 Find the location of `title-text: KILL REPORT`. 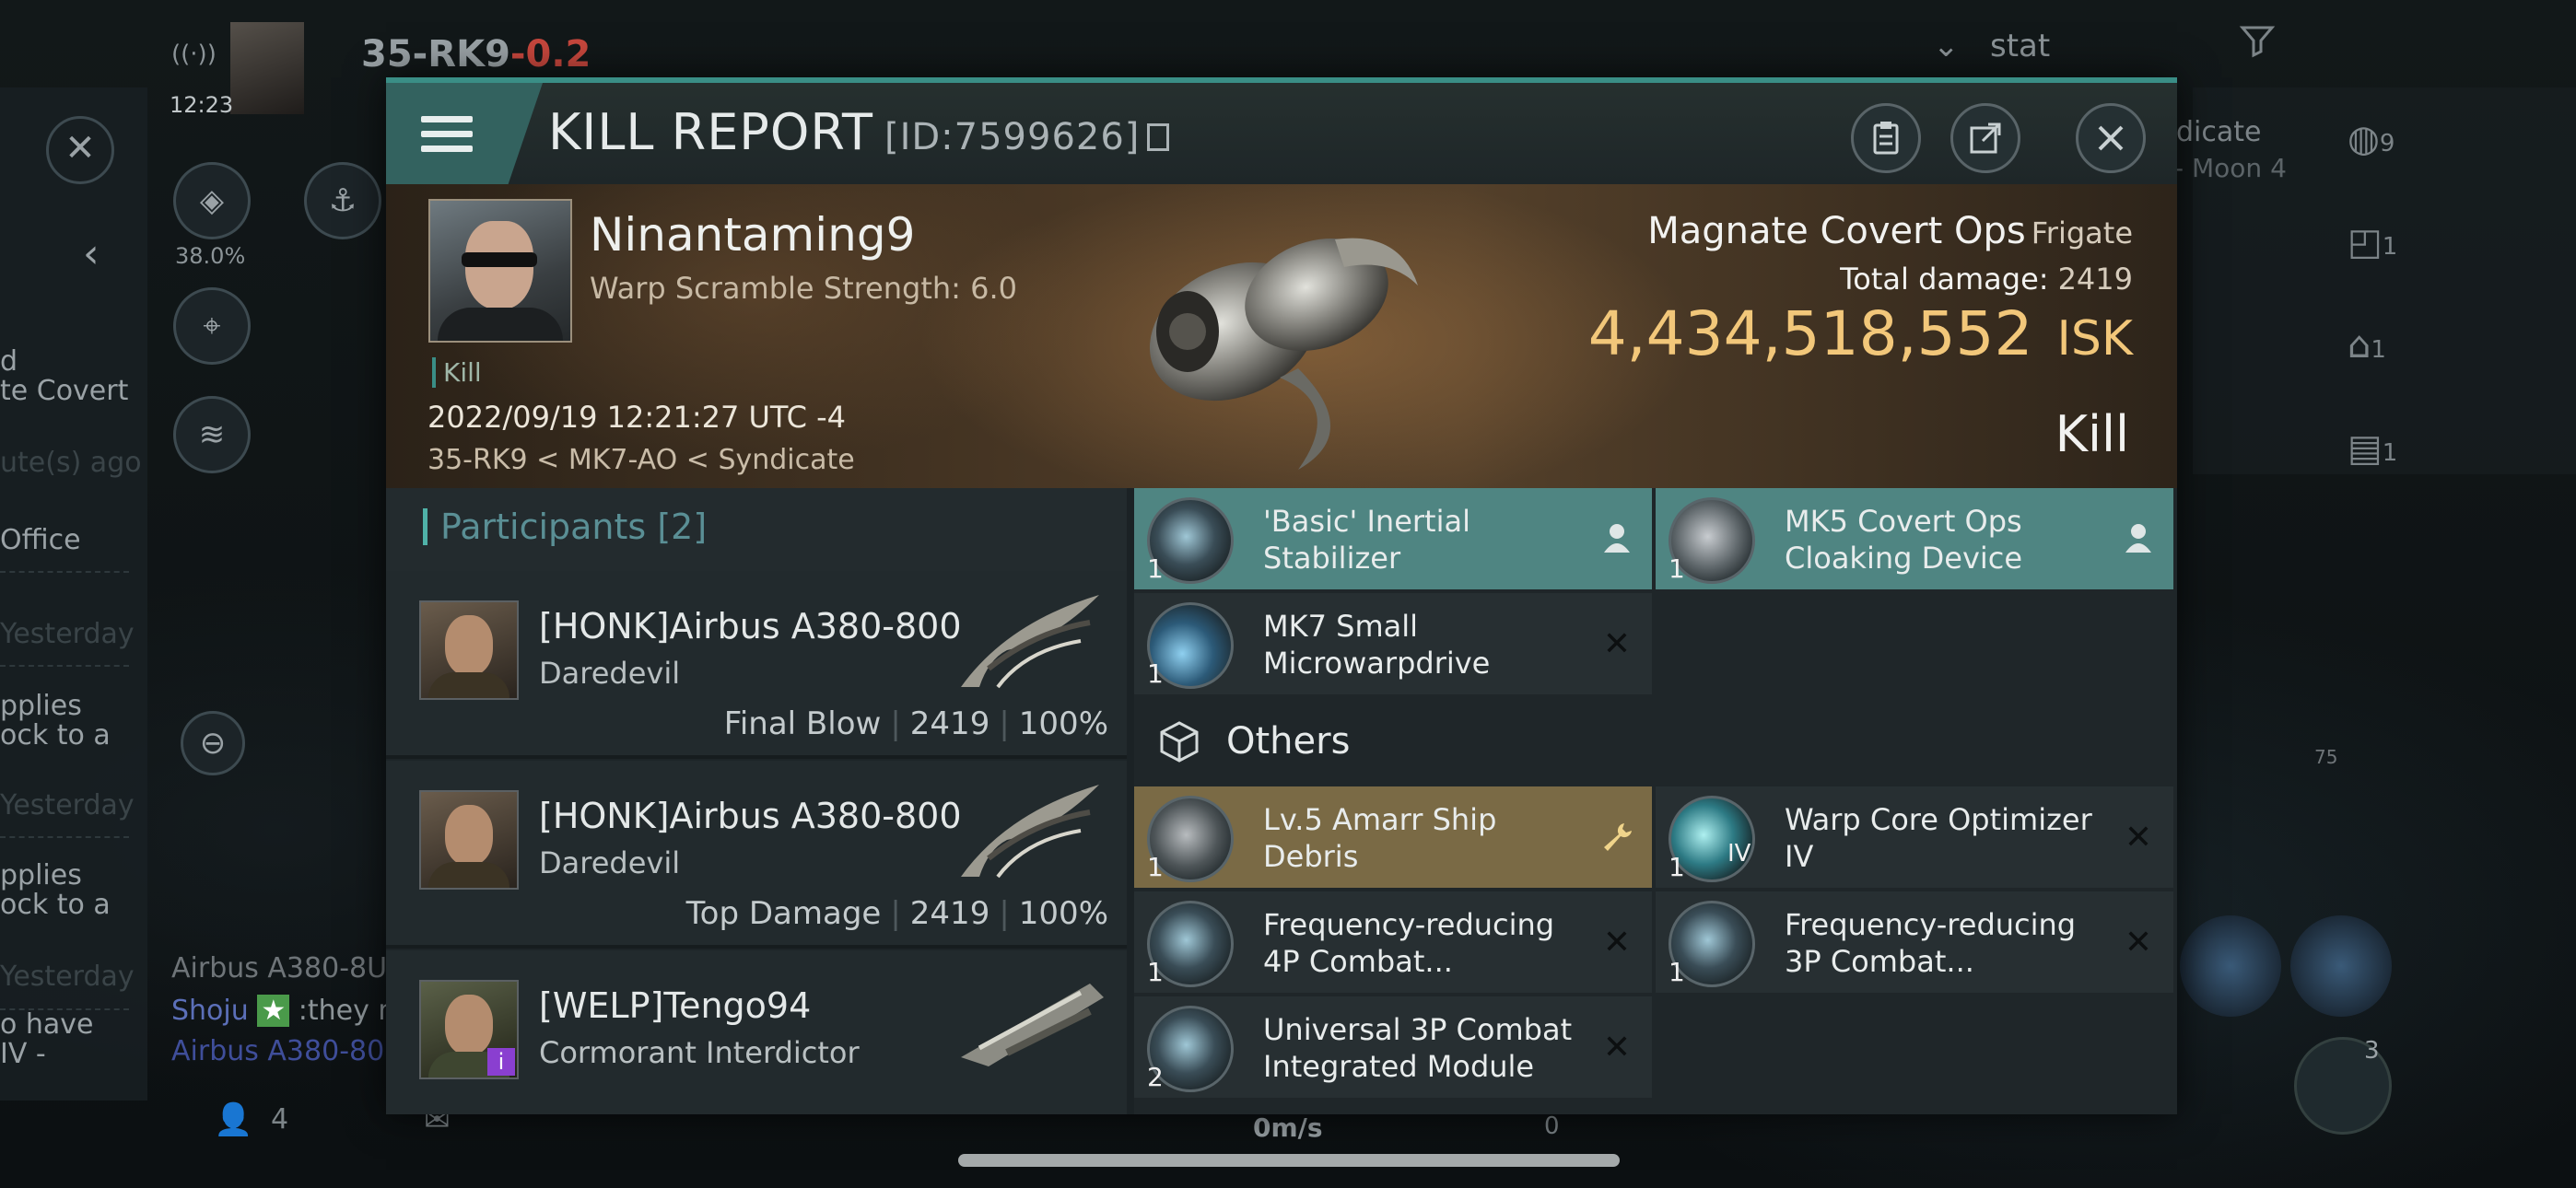

title-text: KILL REPORT is located at coordinates (710, 132).